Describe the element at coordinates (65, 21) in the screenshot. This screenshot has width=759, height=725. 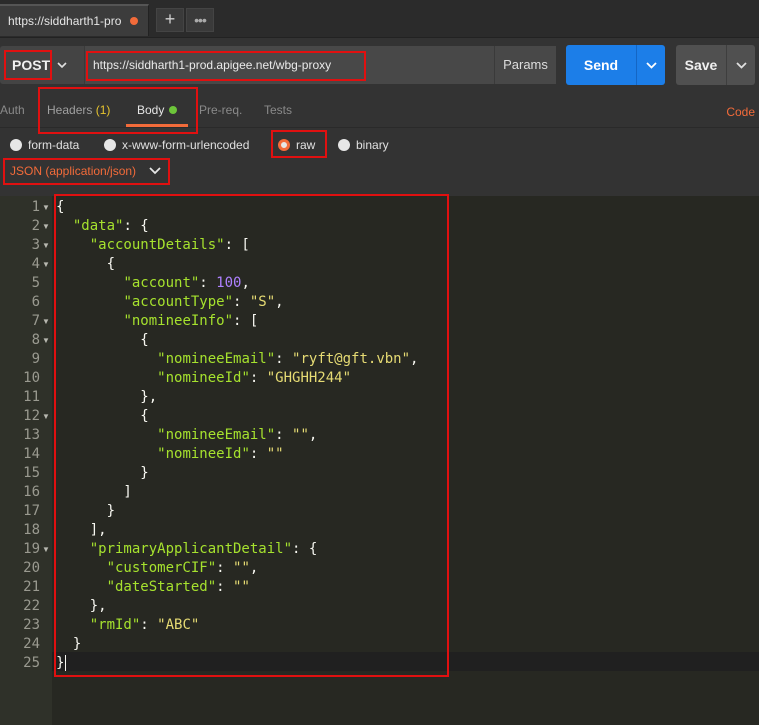
I see `tab-title: https://siddharth1-pro` at that location.